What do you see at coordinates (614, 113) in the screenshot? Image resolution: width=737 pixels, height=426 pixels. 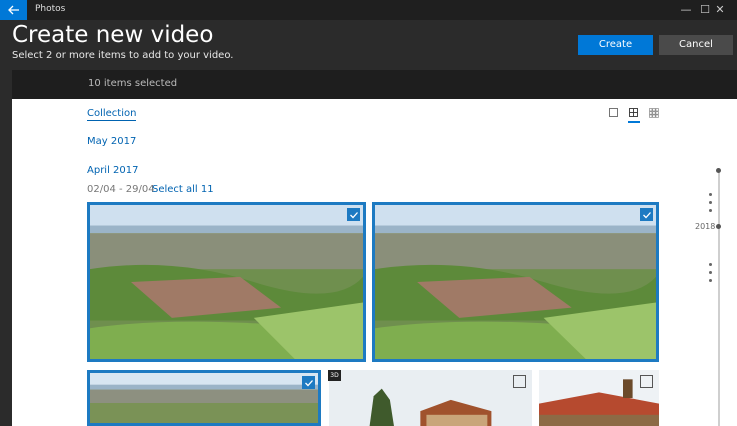 I see `single-view-icon` at bounding box center [614, 113].